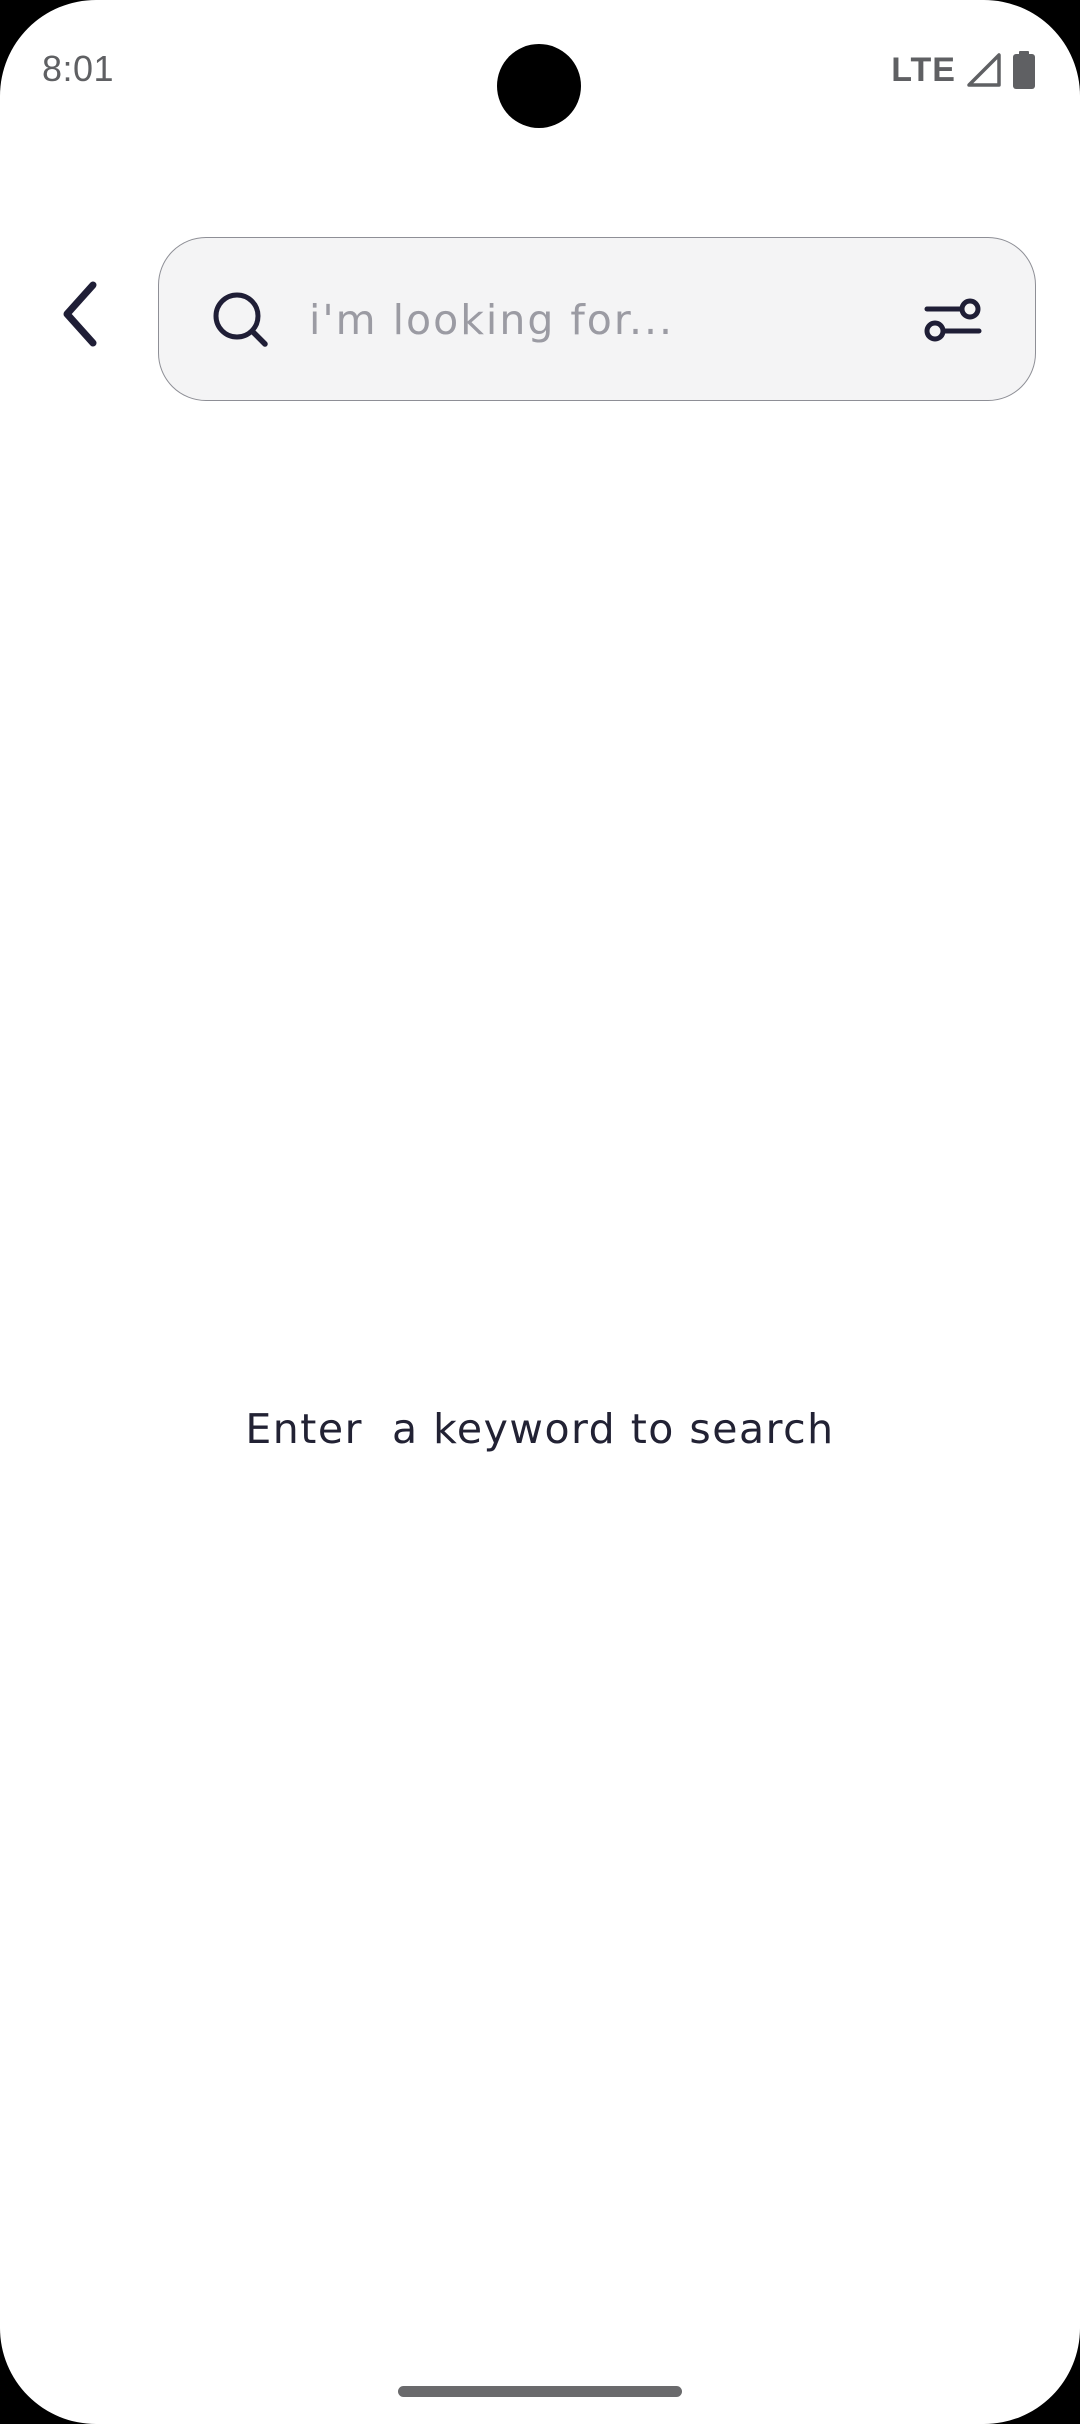  Describe the element at coordinates (589, 320) in the screenshot. I see `search-input` at that location.